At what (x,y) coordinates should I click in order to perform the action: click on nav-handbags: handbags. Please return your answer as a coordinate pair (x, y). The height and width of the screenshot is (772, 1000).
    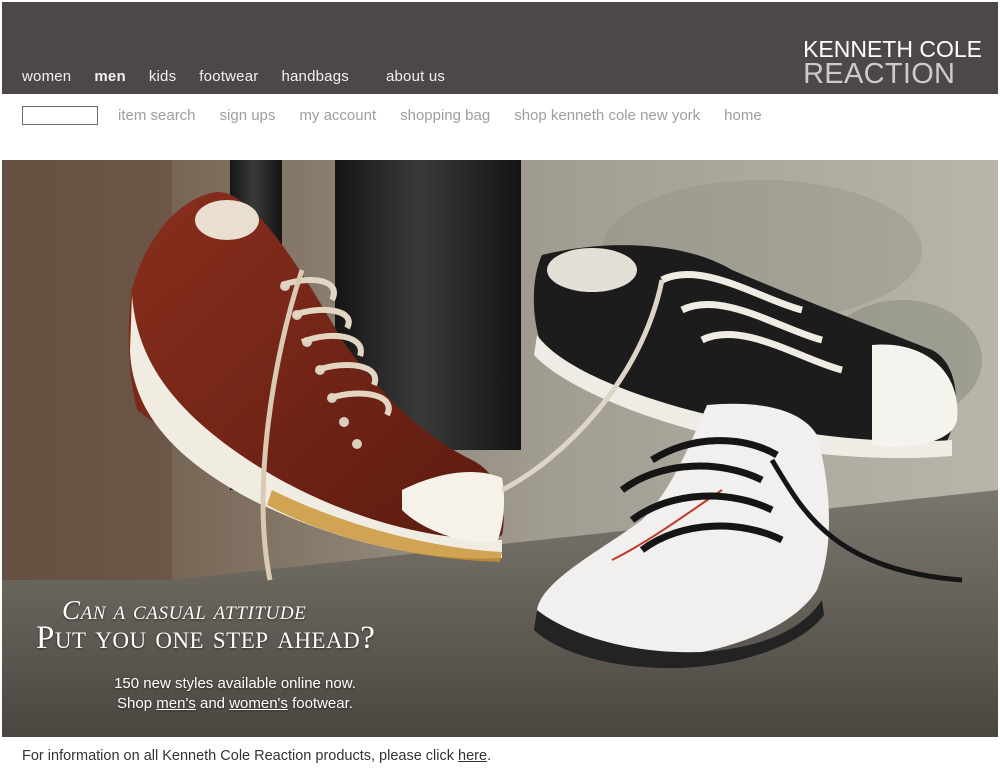
    Looking at the image, I should click on (315, 76).